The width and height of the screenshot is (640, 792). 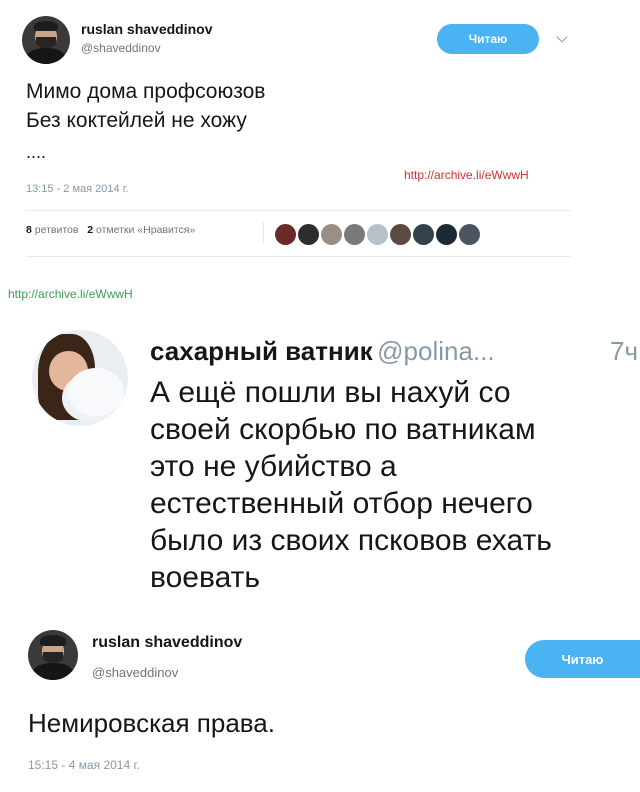 I want to click on chevron-down-icon, so click(x=562, y=37).